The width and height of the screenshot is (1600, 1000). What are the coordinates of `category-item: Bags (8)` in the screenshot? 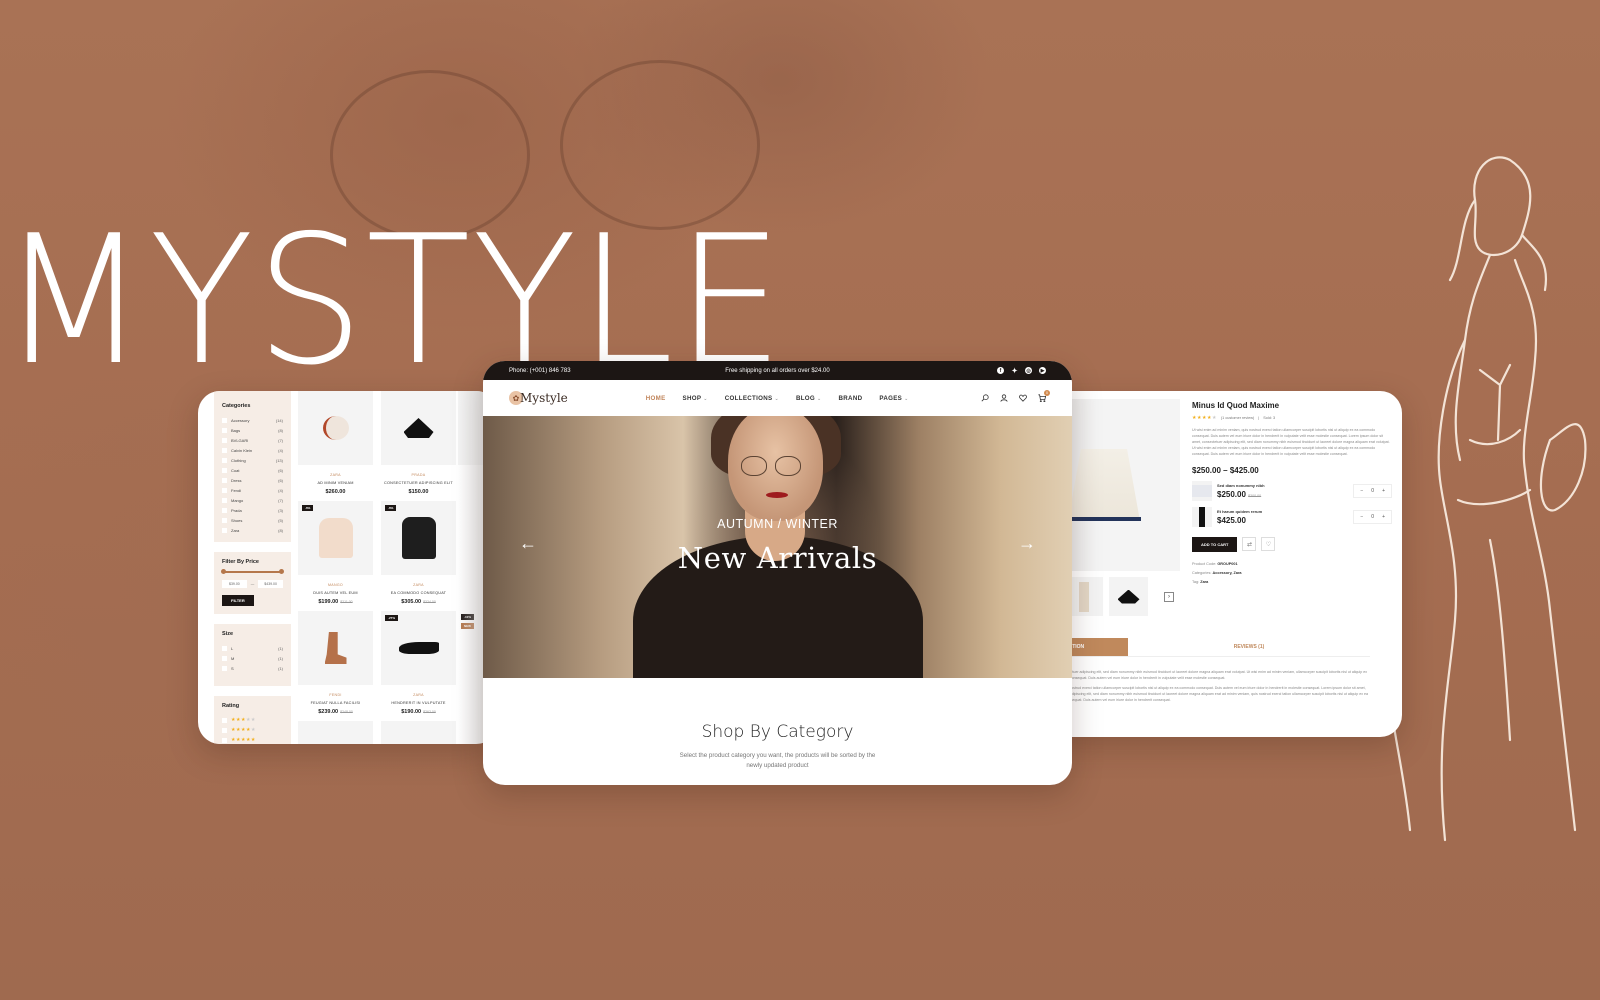 It's located at (252, 430).